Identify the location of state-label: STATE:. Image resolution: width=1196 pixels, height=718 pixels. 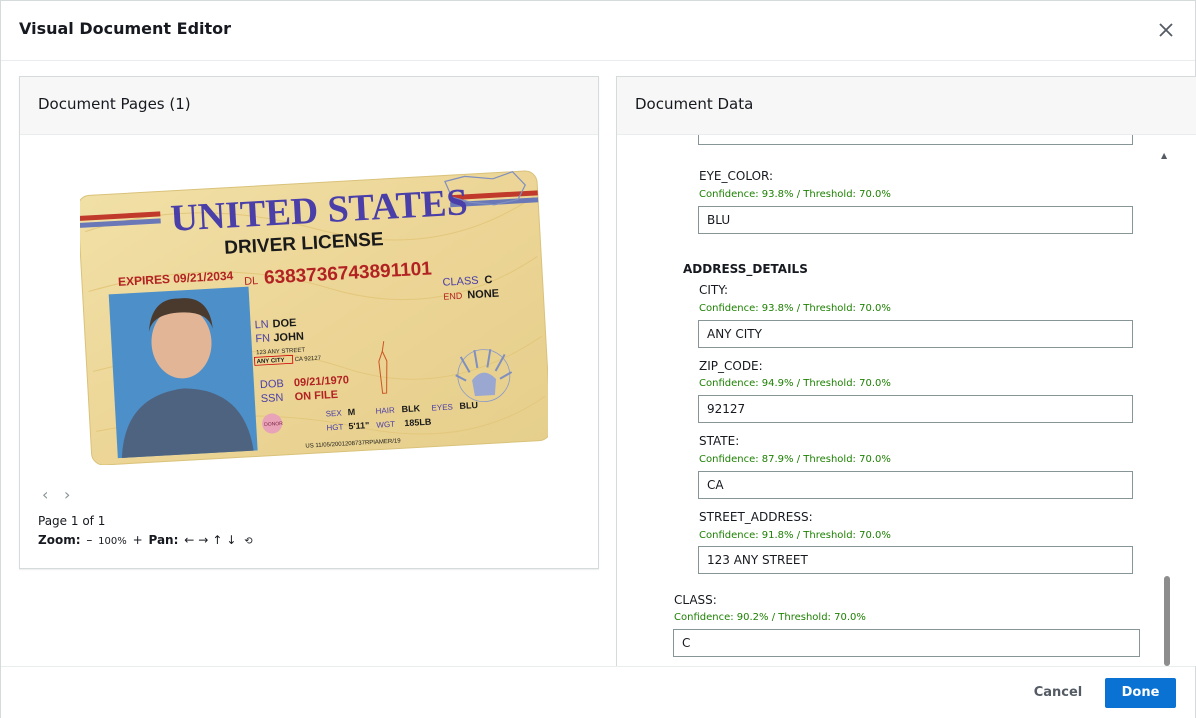
(719, 441).